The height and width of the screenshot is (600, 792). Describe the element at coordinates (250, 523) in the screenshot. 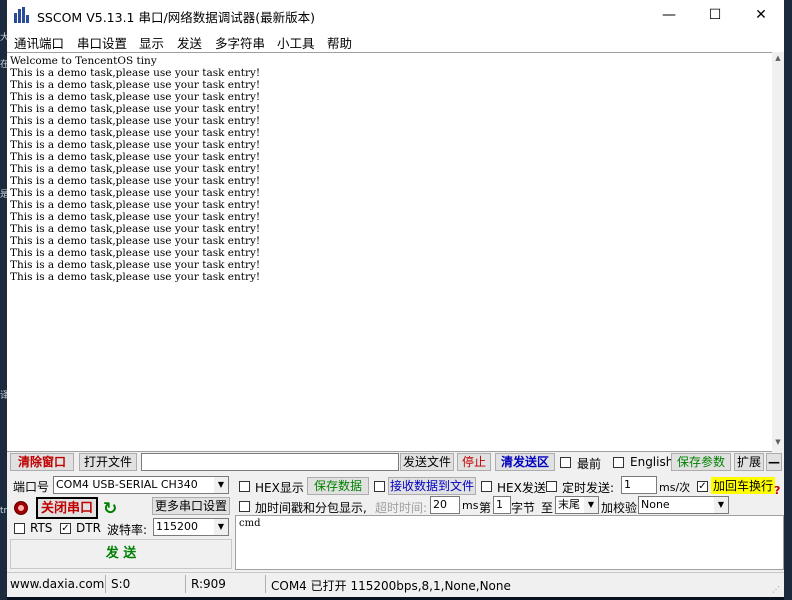

I see `send-text-value: cmd` at that location.